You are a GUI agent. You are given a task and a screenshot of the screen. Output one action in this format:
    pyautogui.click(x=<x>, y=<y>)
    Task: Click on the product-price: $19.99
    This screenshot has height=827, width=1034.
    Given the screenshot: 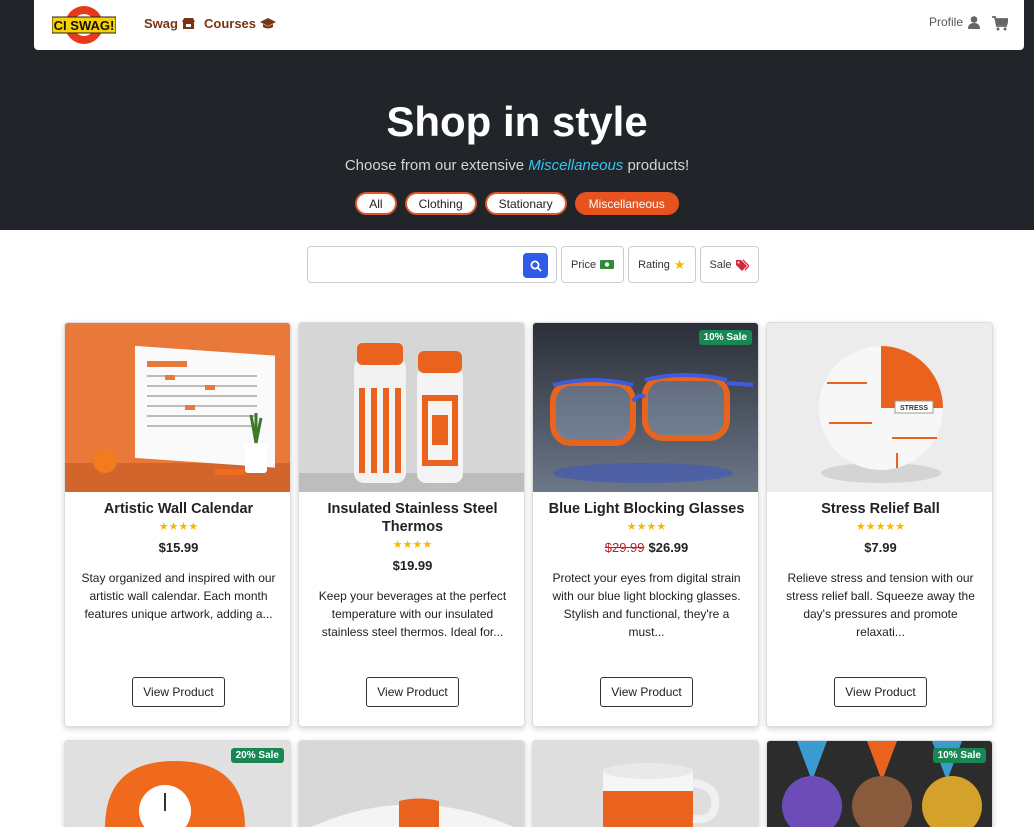 What is the action you would take?
    pyautogui.click(x=411, y=565)
    